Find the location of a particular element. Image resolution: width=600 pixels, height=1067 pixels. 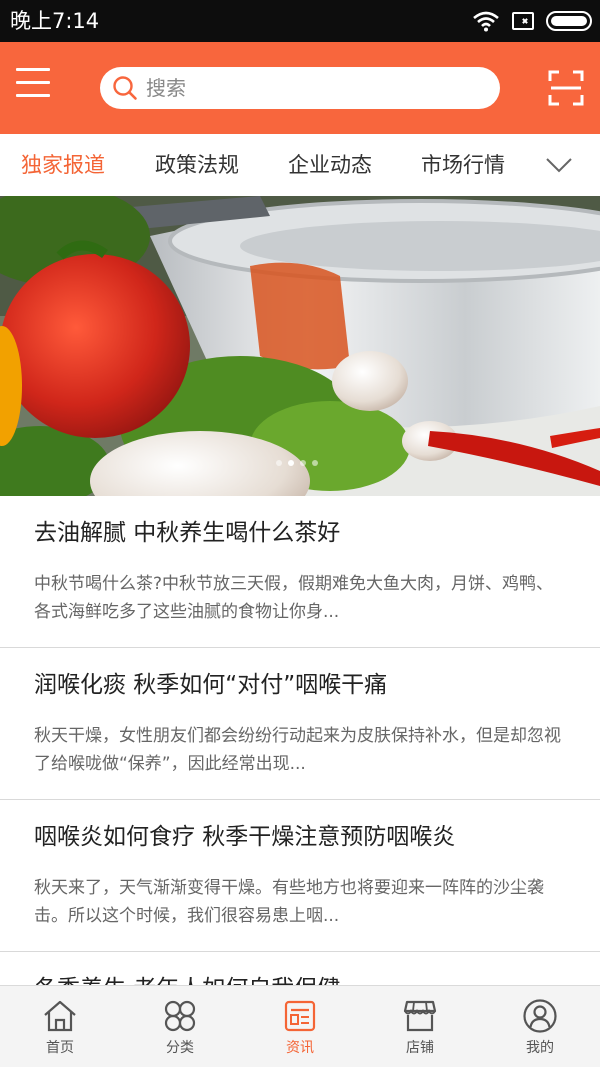

nav-profile: 我的 is located at coordinates (540, 1026).